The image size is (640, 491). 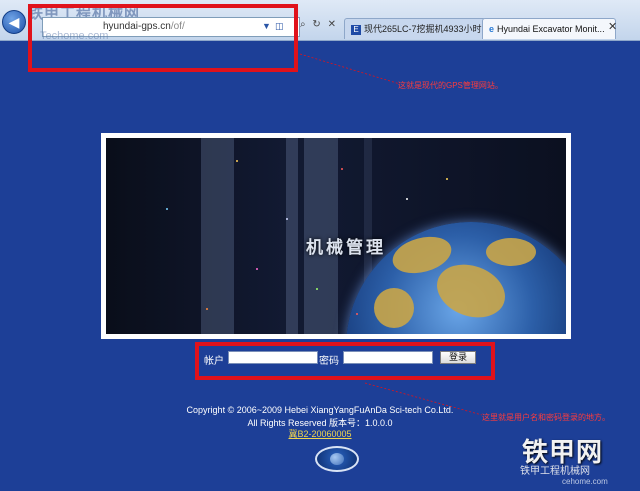 I want to click on watermark-url: cehome.com, so click(x=585, y=481).